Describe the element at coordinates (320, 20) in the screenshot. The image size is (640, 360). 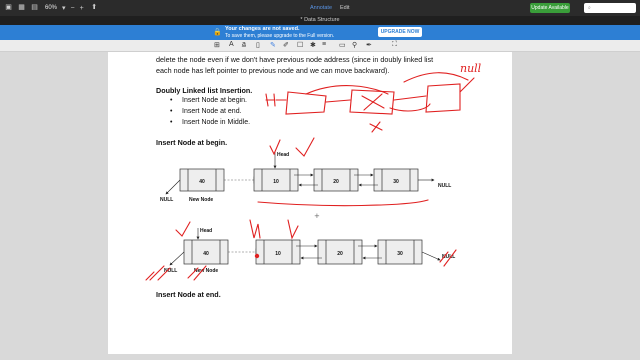
I see `window-title: * Data Structure` at that location.